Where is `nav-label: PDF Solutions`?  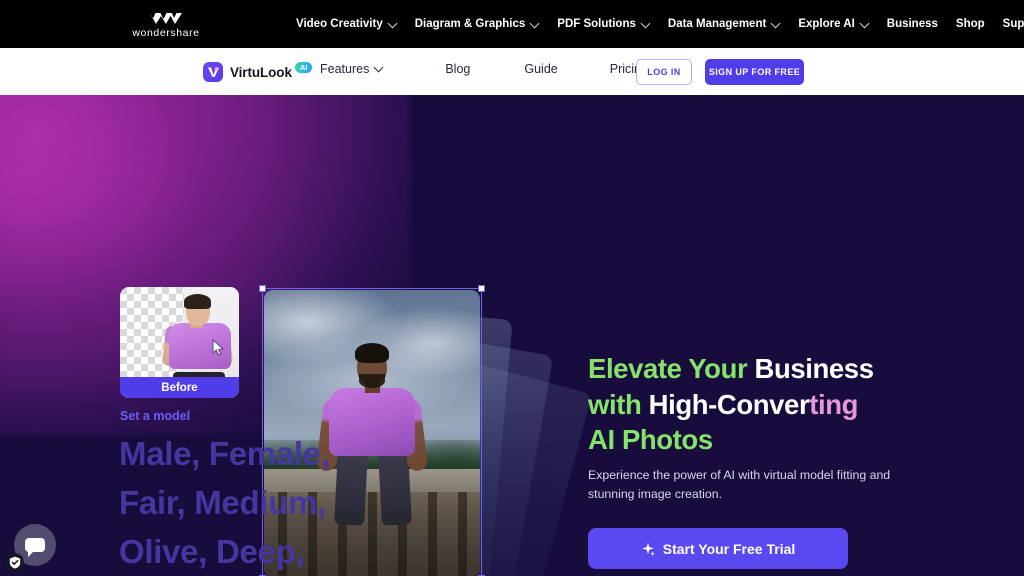 nav-label: PDF Solutions is located at coordinates (596, 24).